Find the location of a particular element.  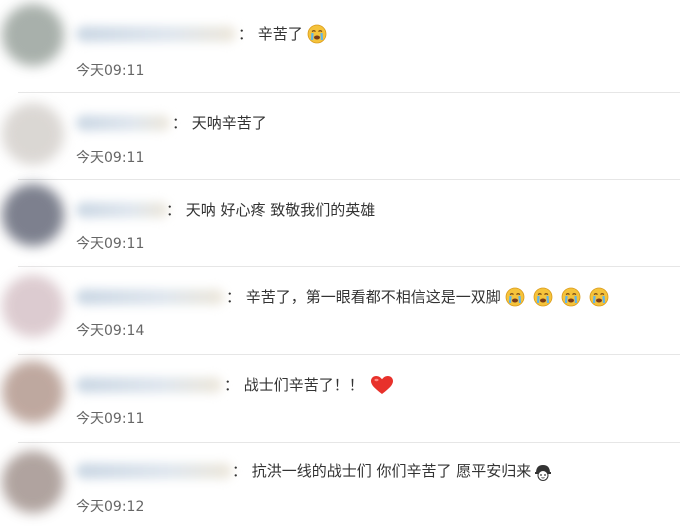

comment-text: ： 战士们辛苦了！！ is located at coordinates (309, 385).